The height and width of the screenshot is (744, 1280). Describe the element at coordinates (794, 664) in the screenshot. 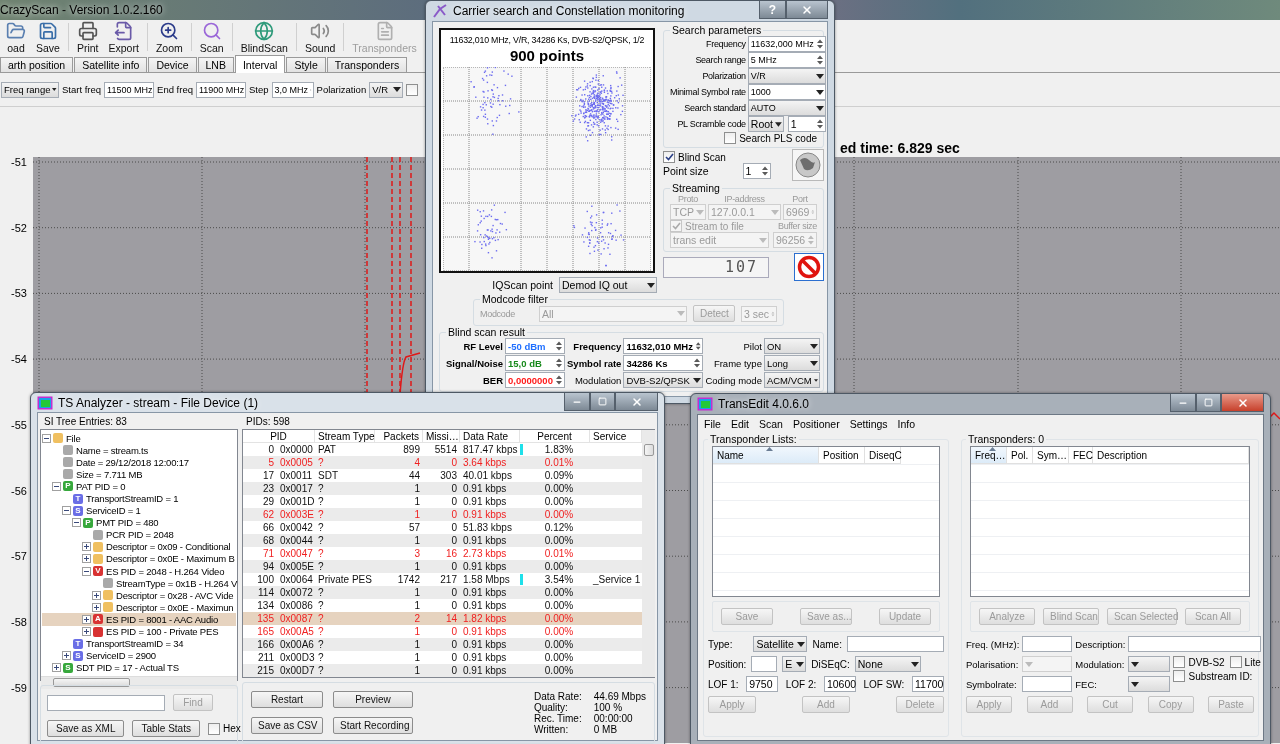

I see `direction-dropdown: E` at that location.